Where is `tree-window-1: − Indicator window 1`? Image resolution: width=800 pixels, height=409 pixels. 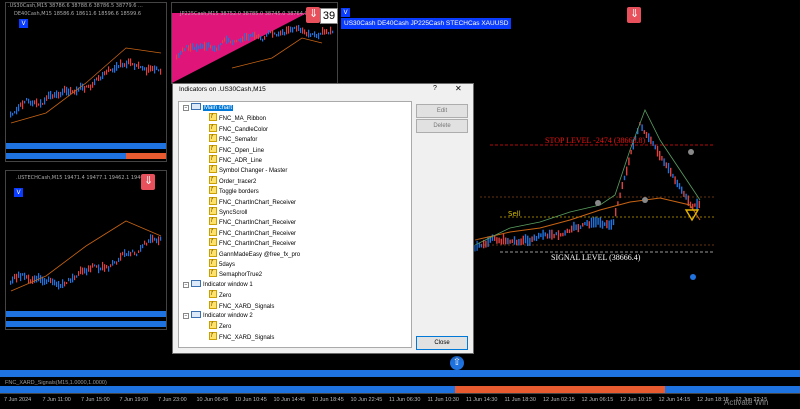 tree-window-1: − Indicator window 1 is located at coordinates (218, 284).